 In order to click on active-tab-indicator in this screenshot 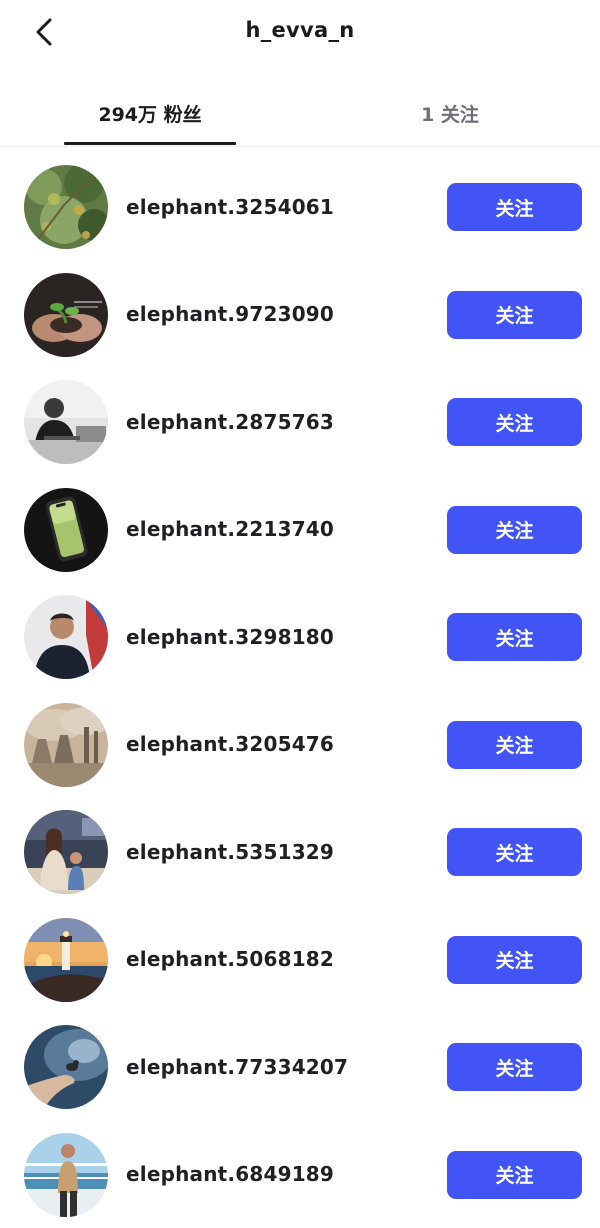, I will do `click(150, 143)`.